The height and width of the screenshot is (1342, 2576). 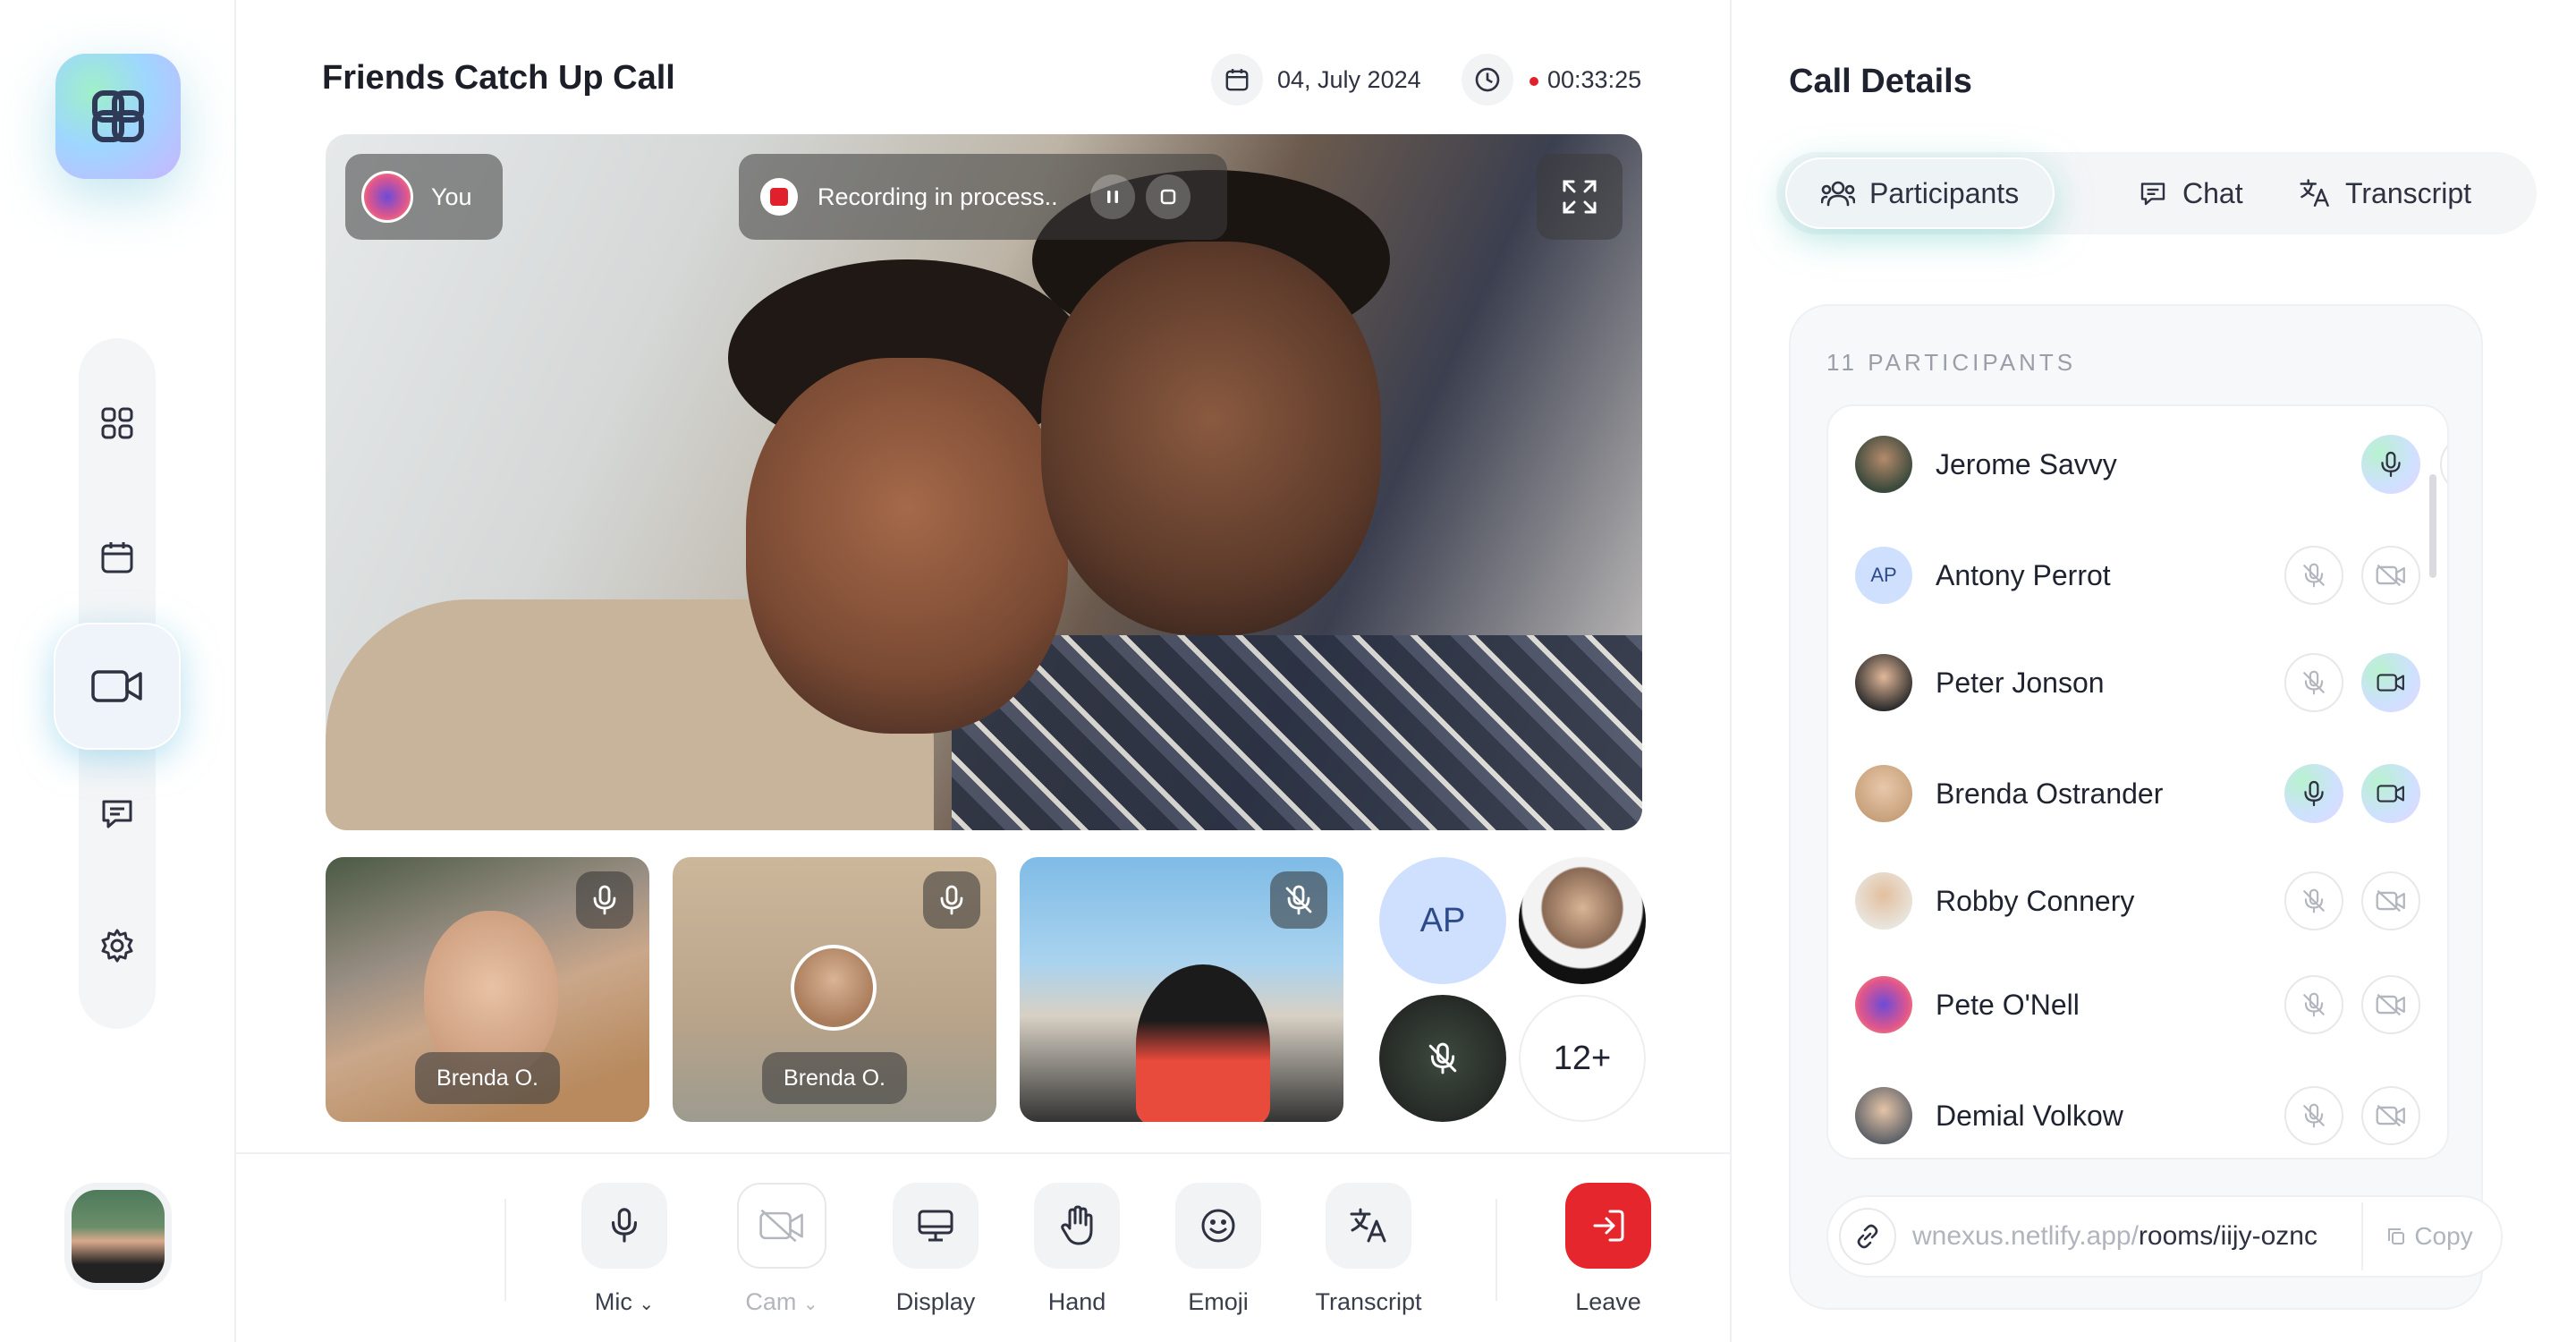 What do you see at coordinates (1920, 193) in the screenshot?
I see `tab-participants: Participants` at bounding box center [1920, 193].